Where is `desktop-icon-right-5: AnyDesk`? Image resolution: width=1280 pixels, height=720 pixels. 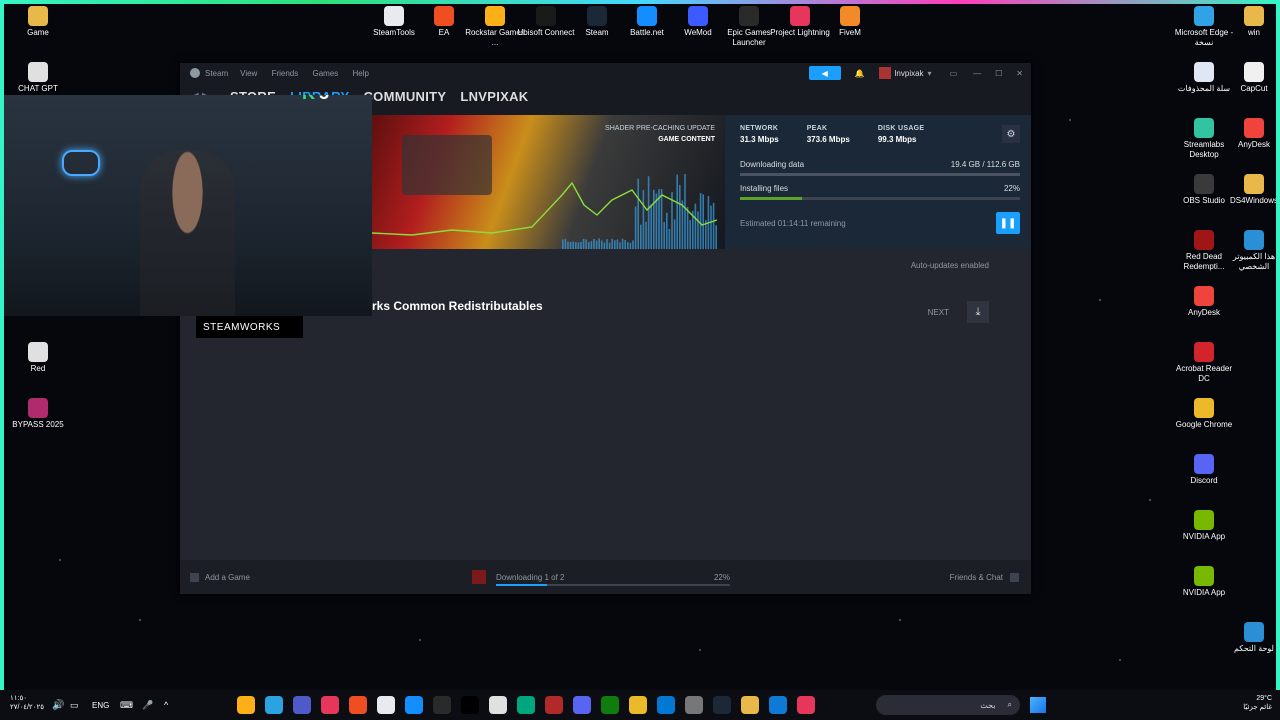
desktop-icon-right-5: AnyDesk is located at coordinates (1251, 134).